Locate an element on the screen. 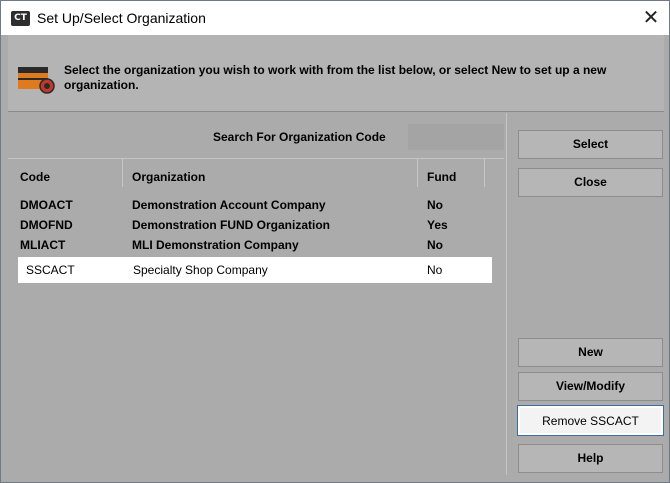  cell-organization: Demonstration FUND Organization is located at coordinates (231, 225).